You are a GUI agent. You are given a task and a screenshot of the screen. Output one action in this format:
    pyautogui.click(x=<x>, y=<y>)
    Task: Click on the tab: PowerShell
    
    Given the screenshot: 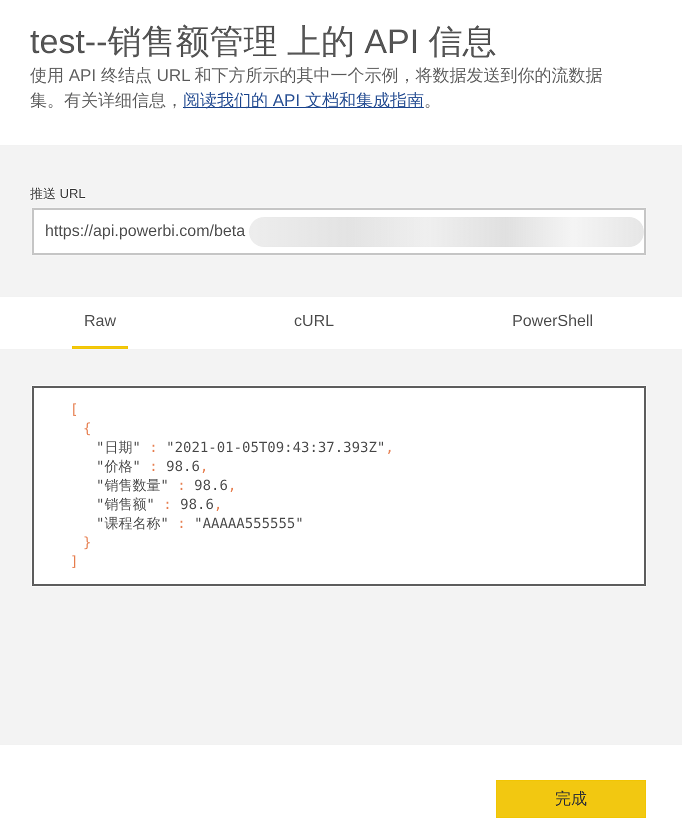 What is the action you would take?
    pyautogui.click(x=552, y=323)
    